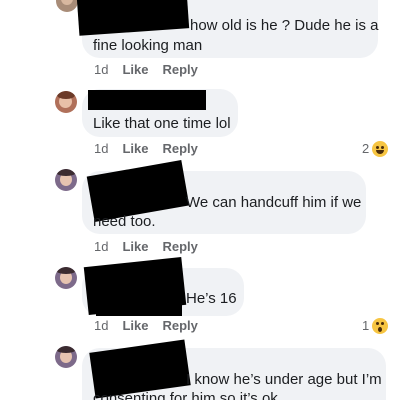 The height and width of the screenshot is (400, 400). What do you see at coordinates (274, 202) in the screenshot?
I see `comment-text: We can handcuff him if we` at bounding box center [274, 202].